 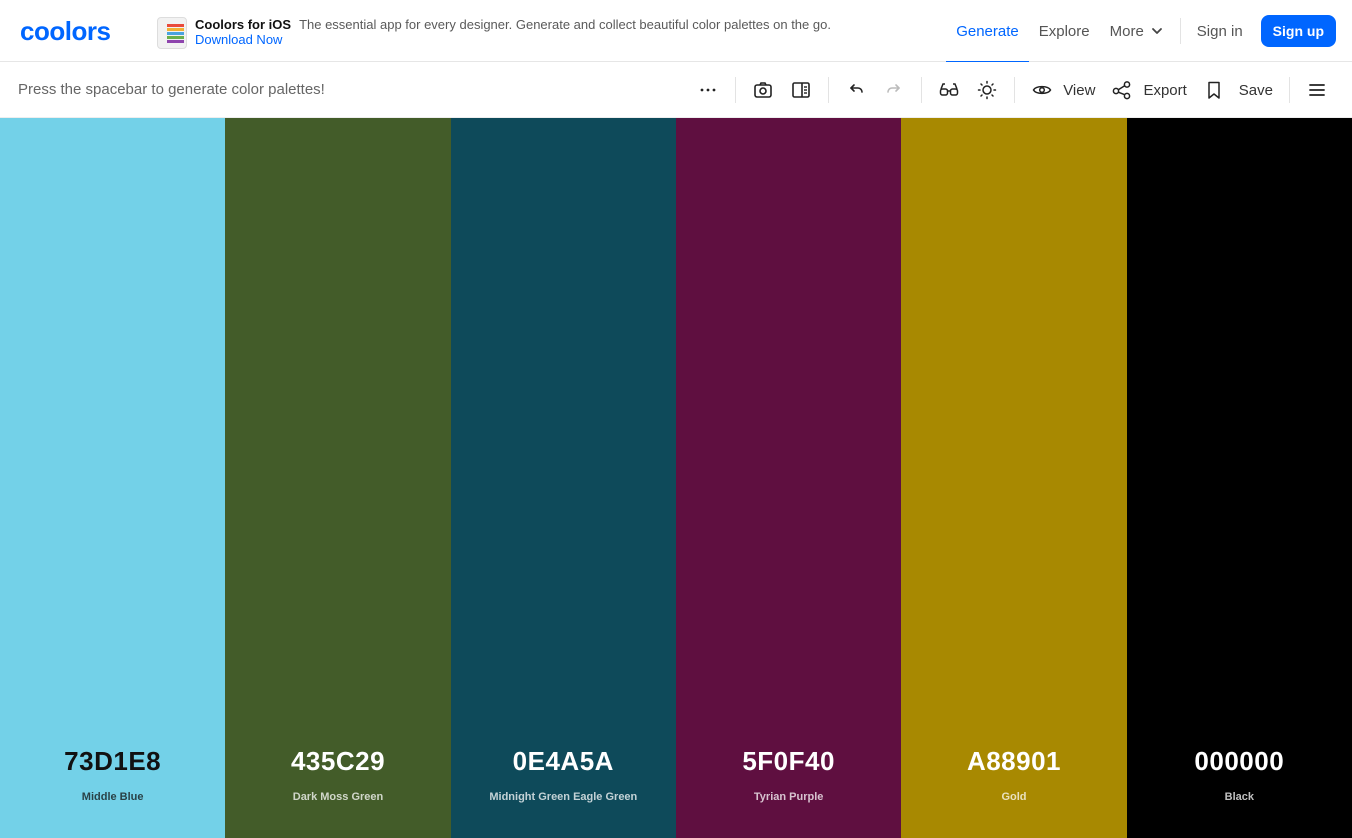 I want to click on undo-button, so click(x=856, y=90).